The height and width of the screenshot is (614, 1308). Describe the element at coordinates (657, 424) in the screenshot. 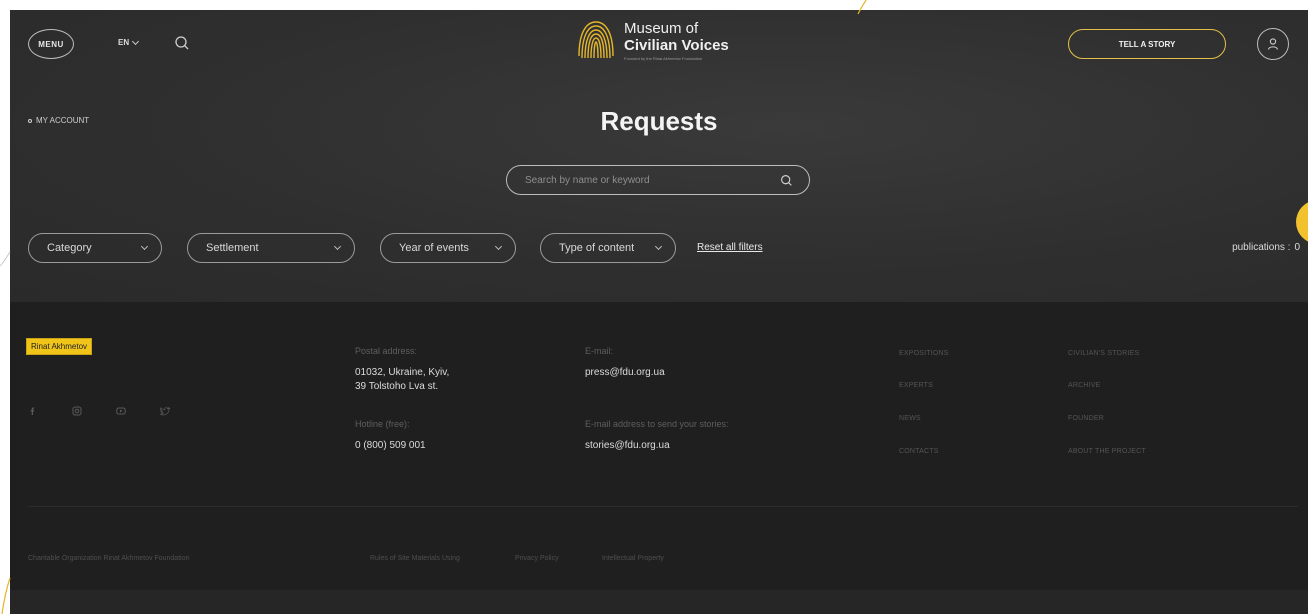

I see `stories-email-label: E-mail address to send your stories:` at that location.